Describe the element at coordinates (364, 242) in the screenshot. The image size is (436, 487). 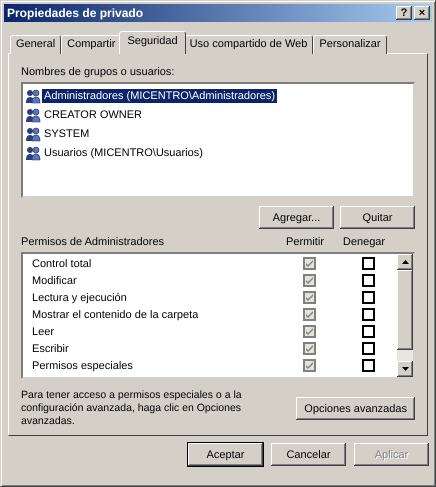
I see `column-header: Denegar` at that location.